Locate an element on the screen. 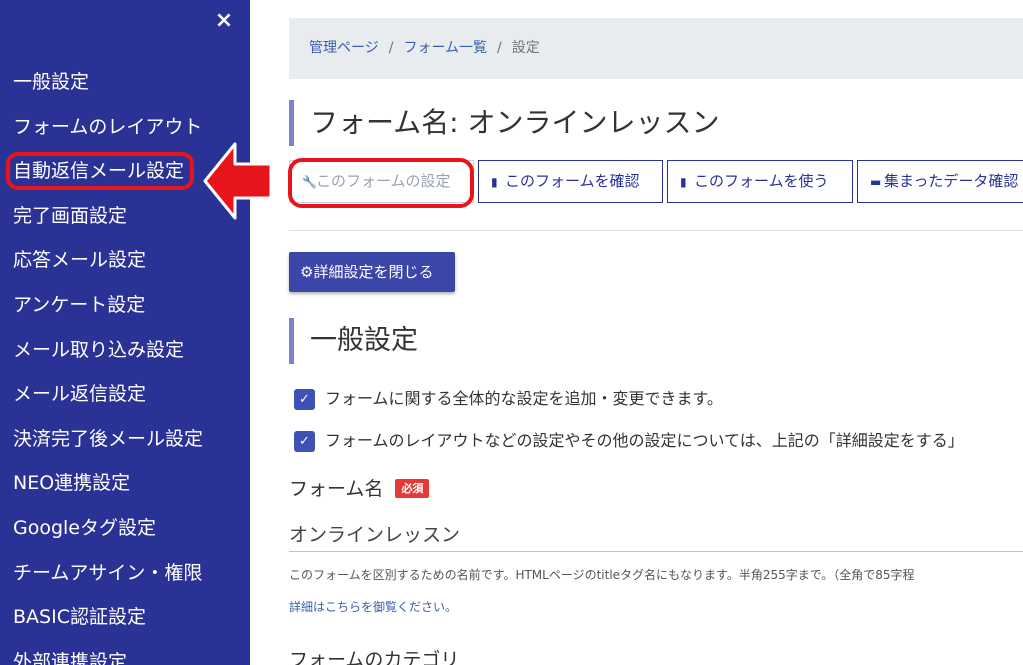 This screenshot has height=665, width=1023. breadcrumb-current: 設定 is located at coordinates (525, 48).